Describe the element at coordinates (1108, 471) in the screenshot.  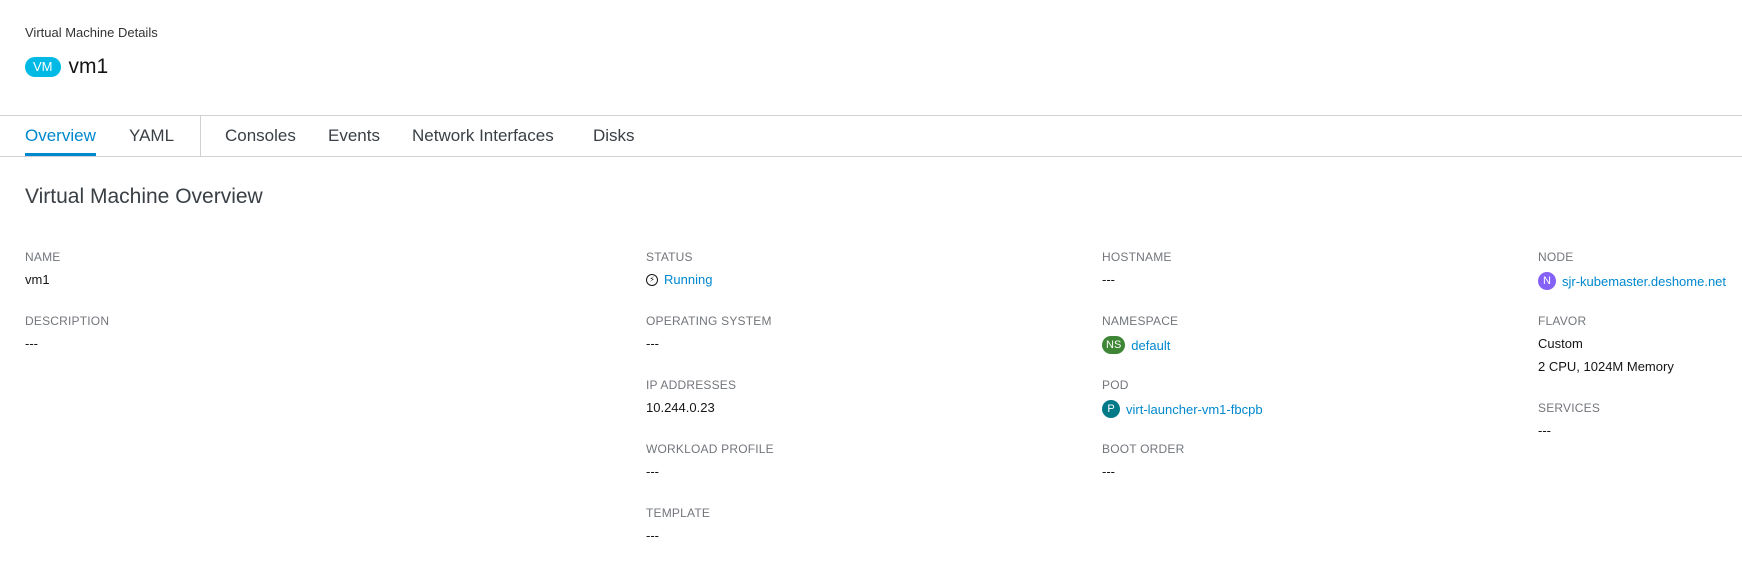
I see `boot-order-value: ---` at that location.